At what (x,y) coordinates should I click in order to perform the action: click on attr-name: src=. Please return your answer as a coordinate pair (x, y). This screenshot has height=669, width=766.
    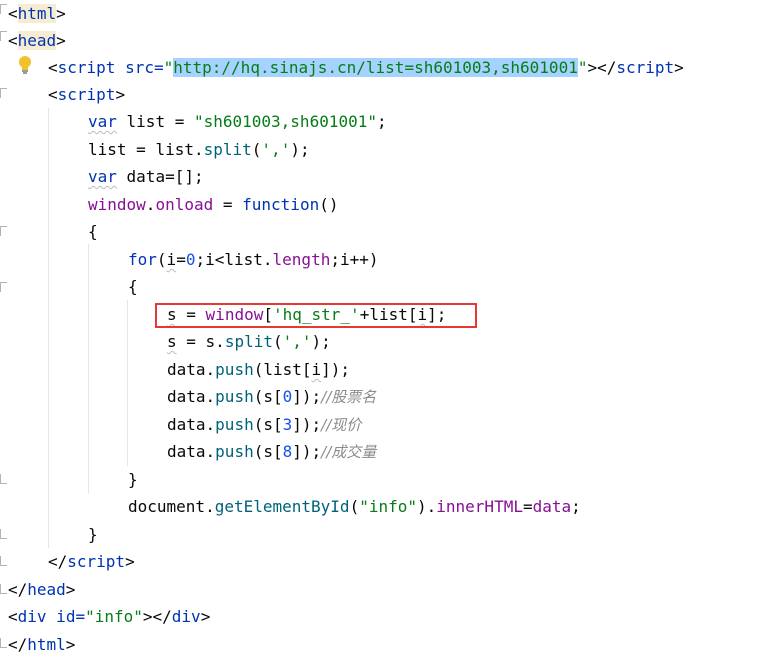
    Looking at the image, I should click on (139, 67).